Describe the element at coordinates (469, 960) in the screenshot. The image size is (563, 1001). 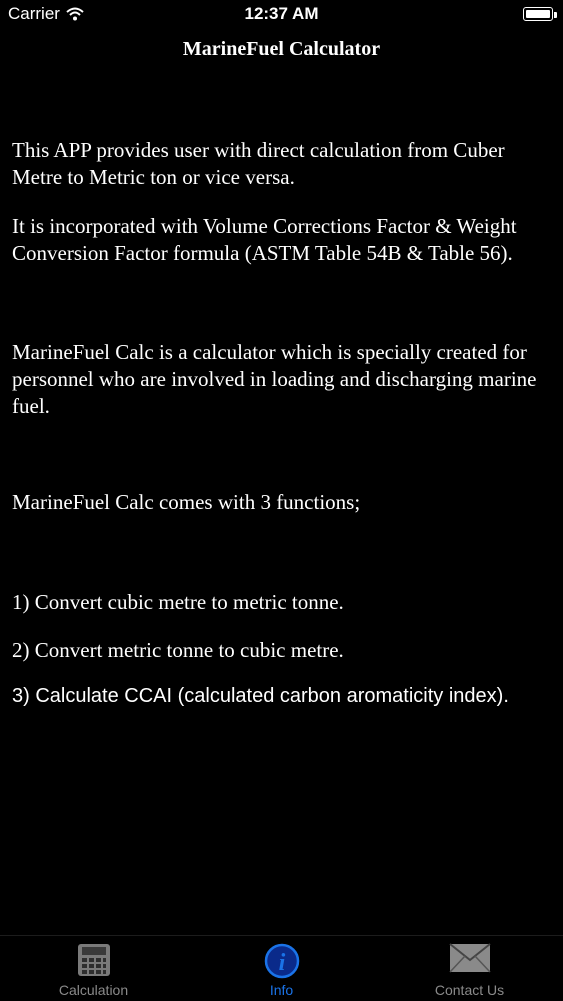
I see `mail-icon` at that location.